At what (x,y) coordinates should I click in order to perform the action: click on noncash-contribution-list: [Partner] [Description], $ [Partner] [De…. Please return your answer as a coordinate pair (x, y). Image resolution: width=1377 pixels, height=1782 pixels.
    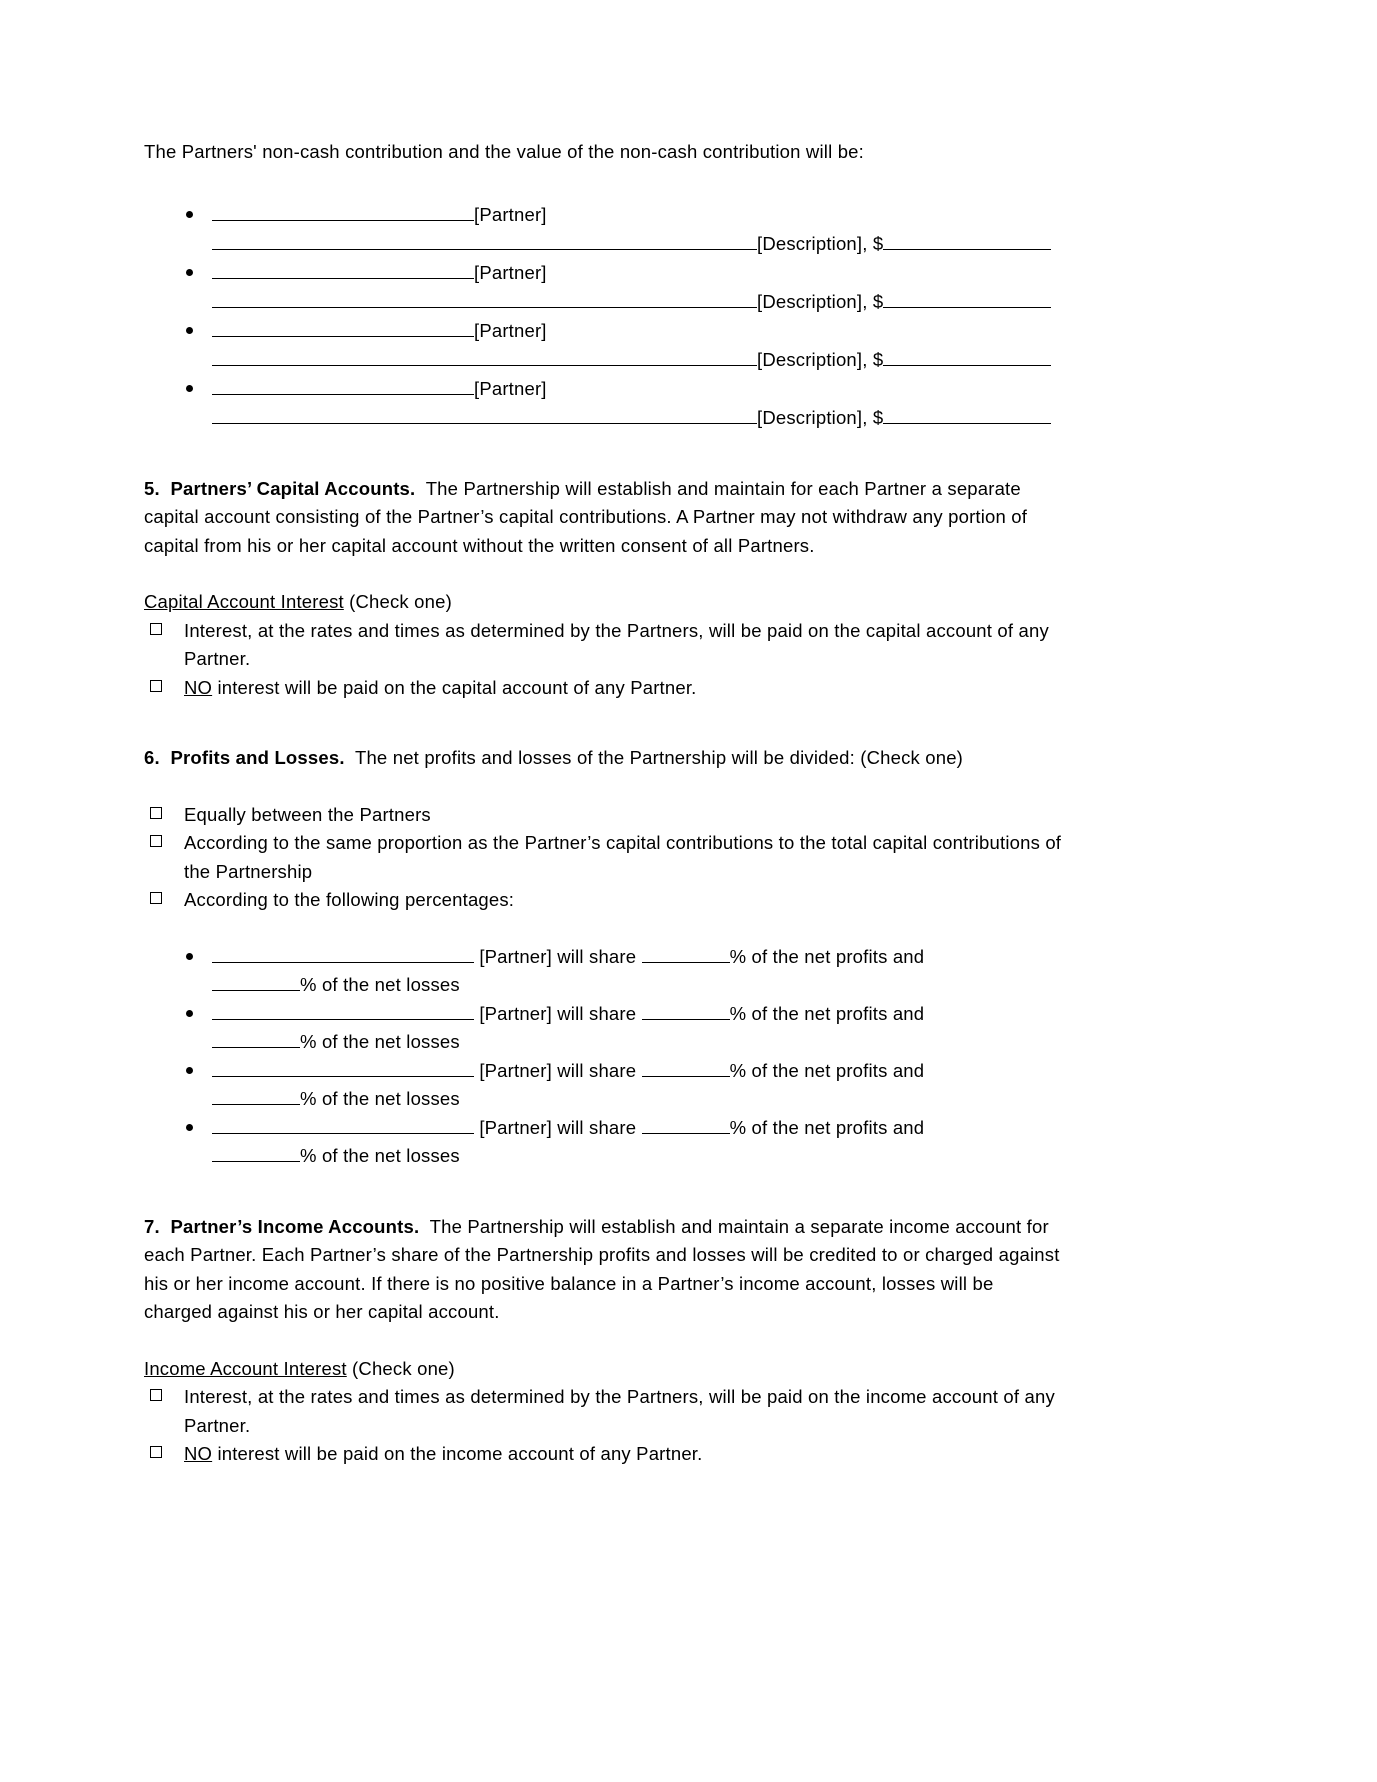
    Looking at the image, I should click on (603, 317).